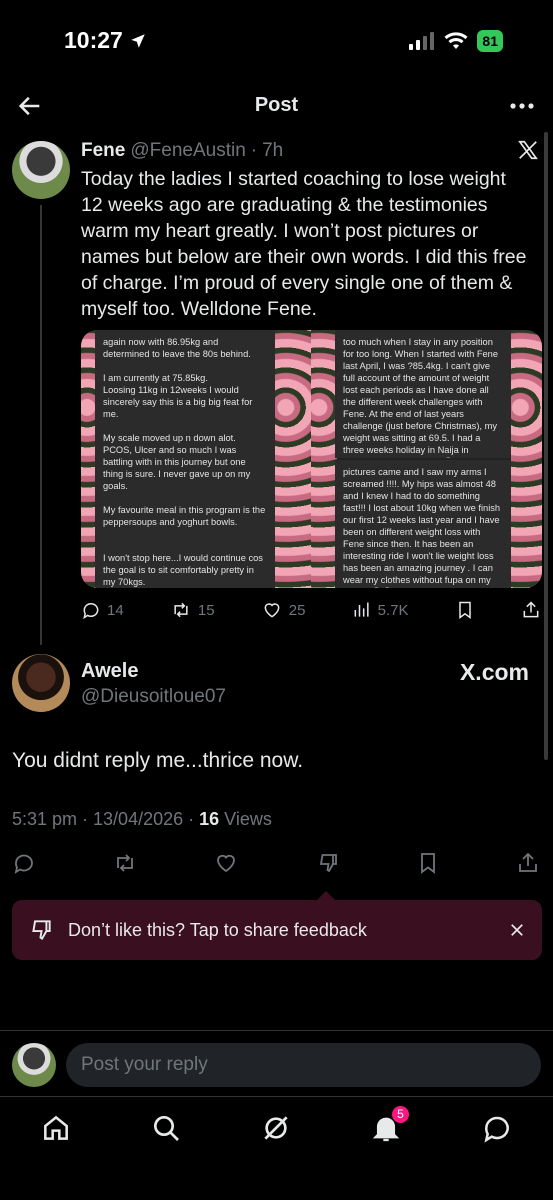 The width and height of the screenshot is (553, 1200). I want to click on search-icon, so click(166, 1128).